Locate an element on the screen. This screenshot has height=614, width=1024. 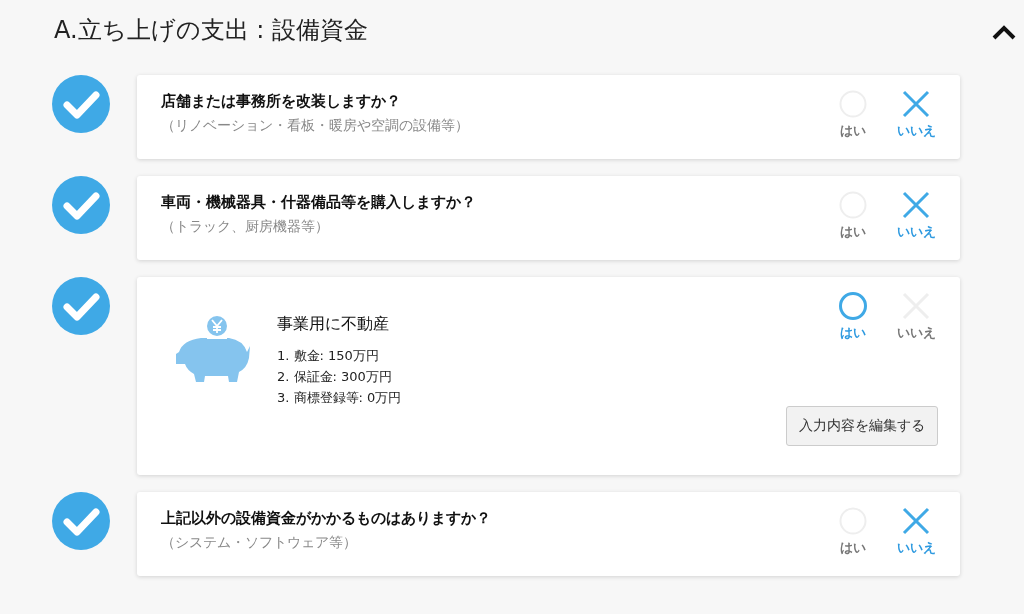
question-text: 車両・機械器具・什器備品等を購入しますか？ is located at coordinates (318, 202).